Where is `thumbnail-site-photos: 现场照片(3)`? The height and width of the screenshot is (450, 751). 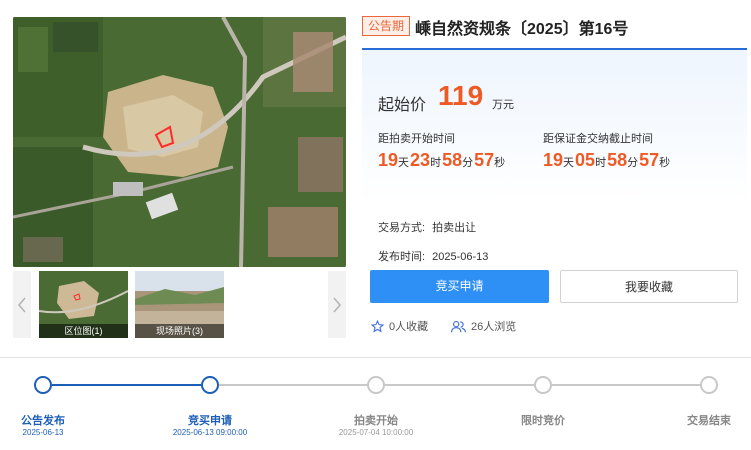
thumbnail-site-photos: 现场照片(3) is located at coordinates (179, 304).